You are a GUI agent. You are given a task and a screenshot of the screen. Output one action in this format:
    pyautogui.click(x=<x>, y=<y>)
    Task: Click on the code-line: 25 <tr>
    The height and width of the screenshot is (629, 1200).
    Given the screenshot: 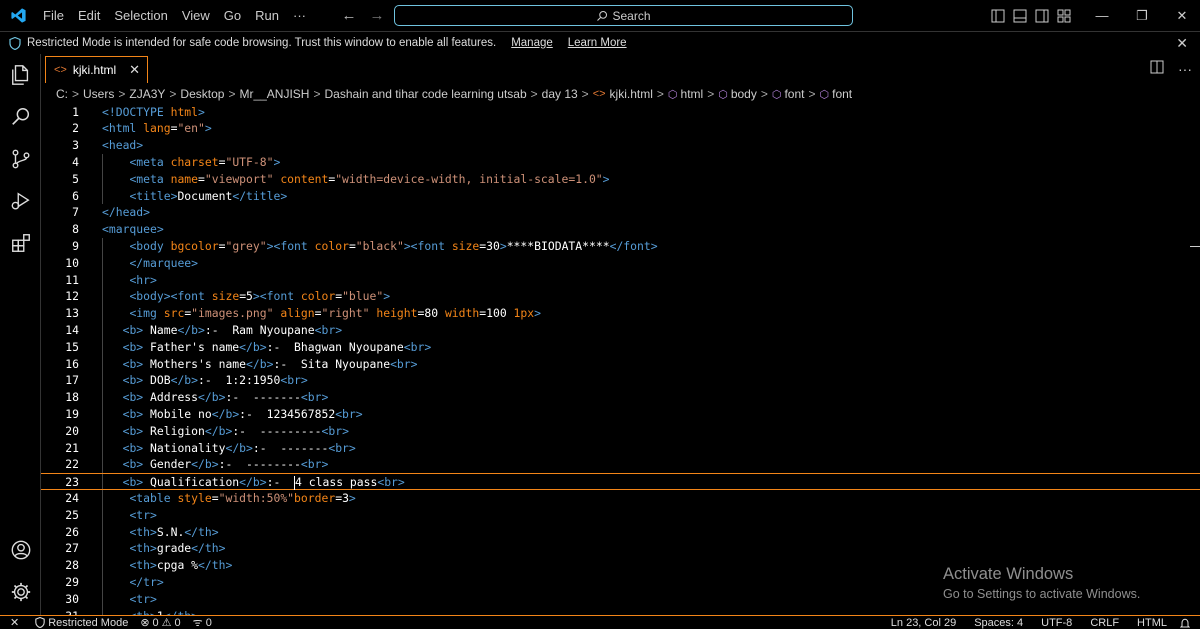 What is the action you would take?
    pyautogui.click(x=620, y=515)
    